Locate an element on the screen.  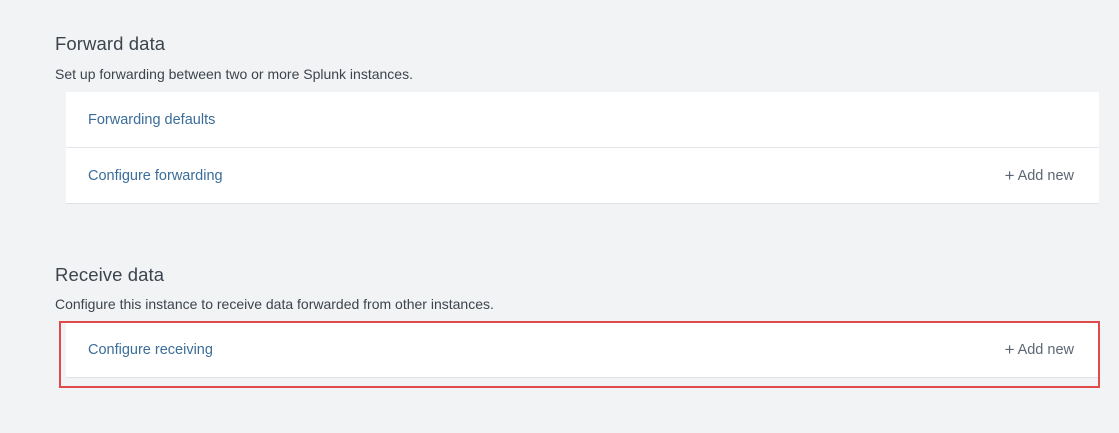
configure-receiving-link: Configure receiving is located at coordinates (150, 350).